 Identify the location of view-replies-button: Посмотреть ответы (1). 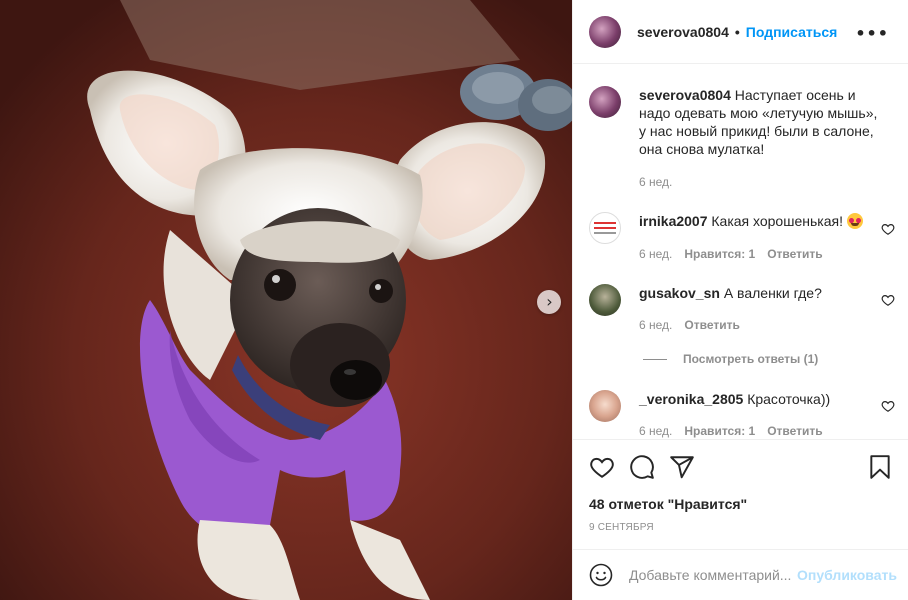
(730, 359).